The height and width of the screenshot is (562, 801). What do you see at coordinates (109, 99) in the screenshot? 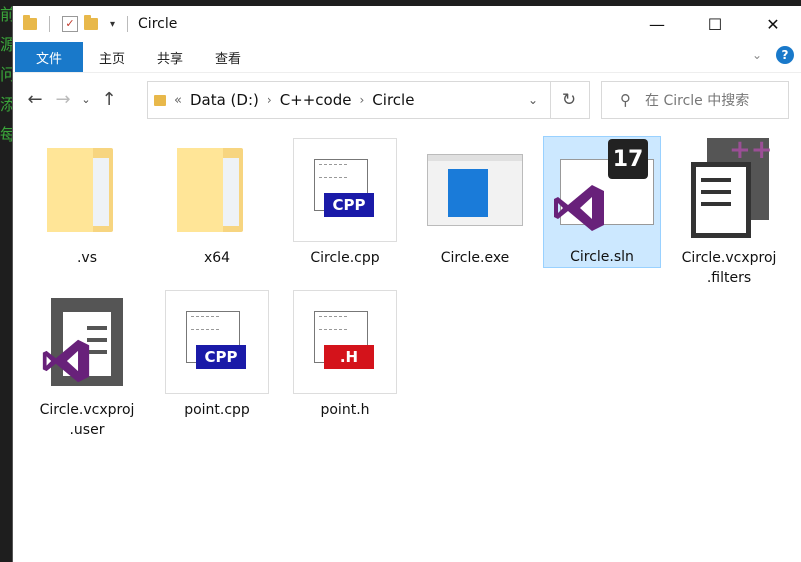
I see `up-button: ↑` at bounding box center [109, 99].